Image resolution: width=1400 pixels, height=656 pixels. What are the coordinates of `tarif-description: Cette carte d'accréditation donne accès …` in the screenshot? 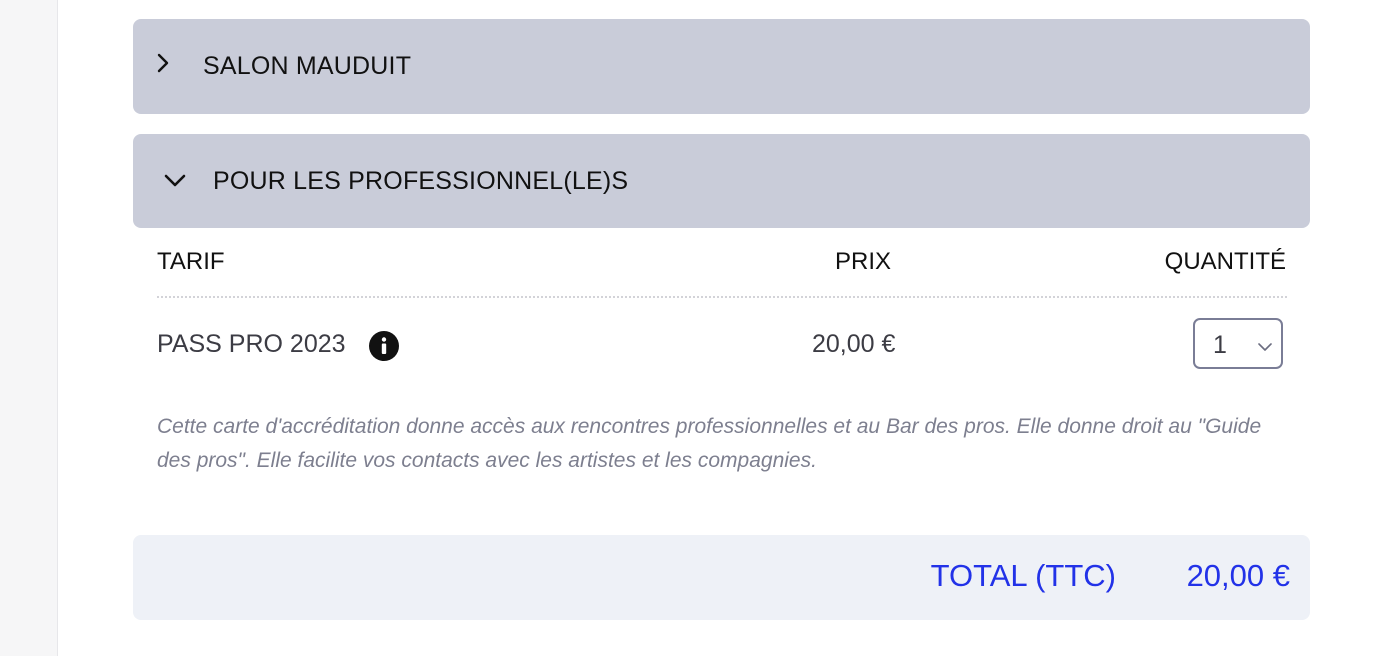 It's located at (709, 443).